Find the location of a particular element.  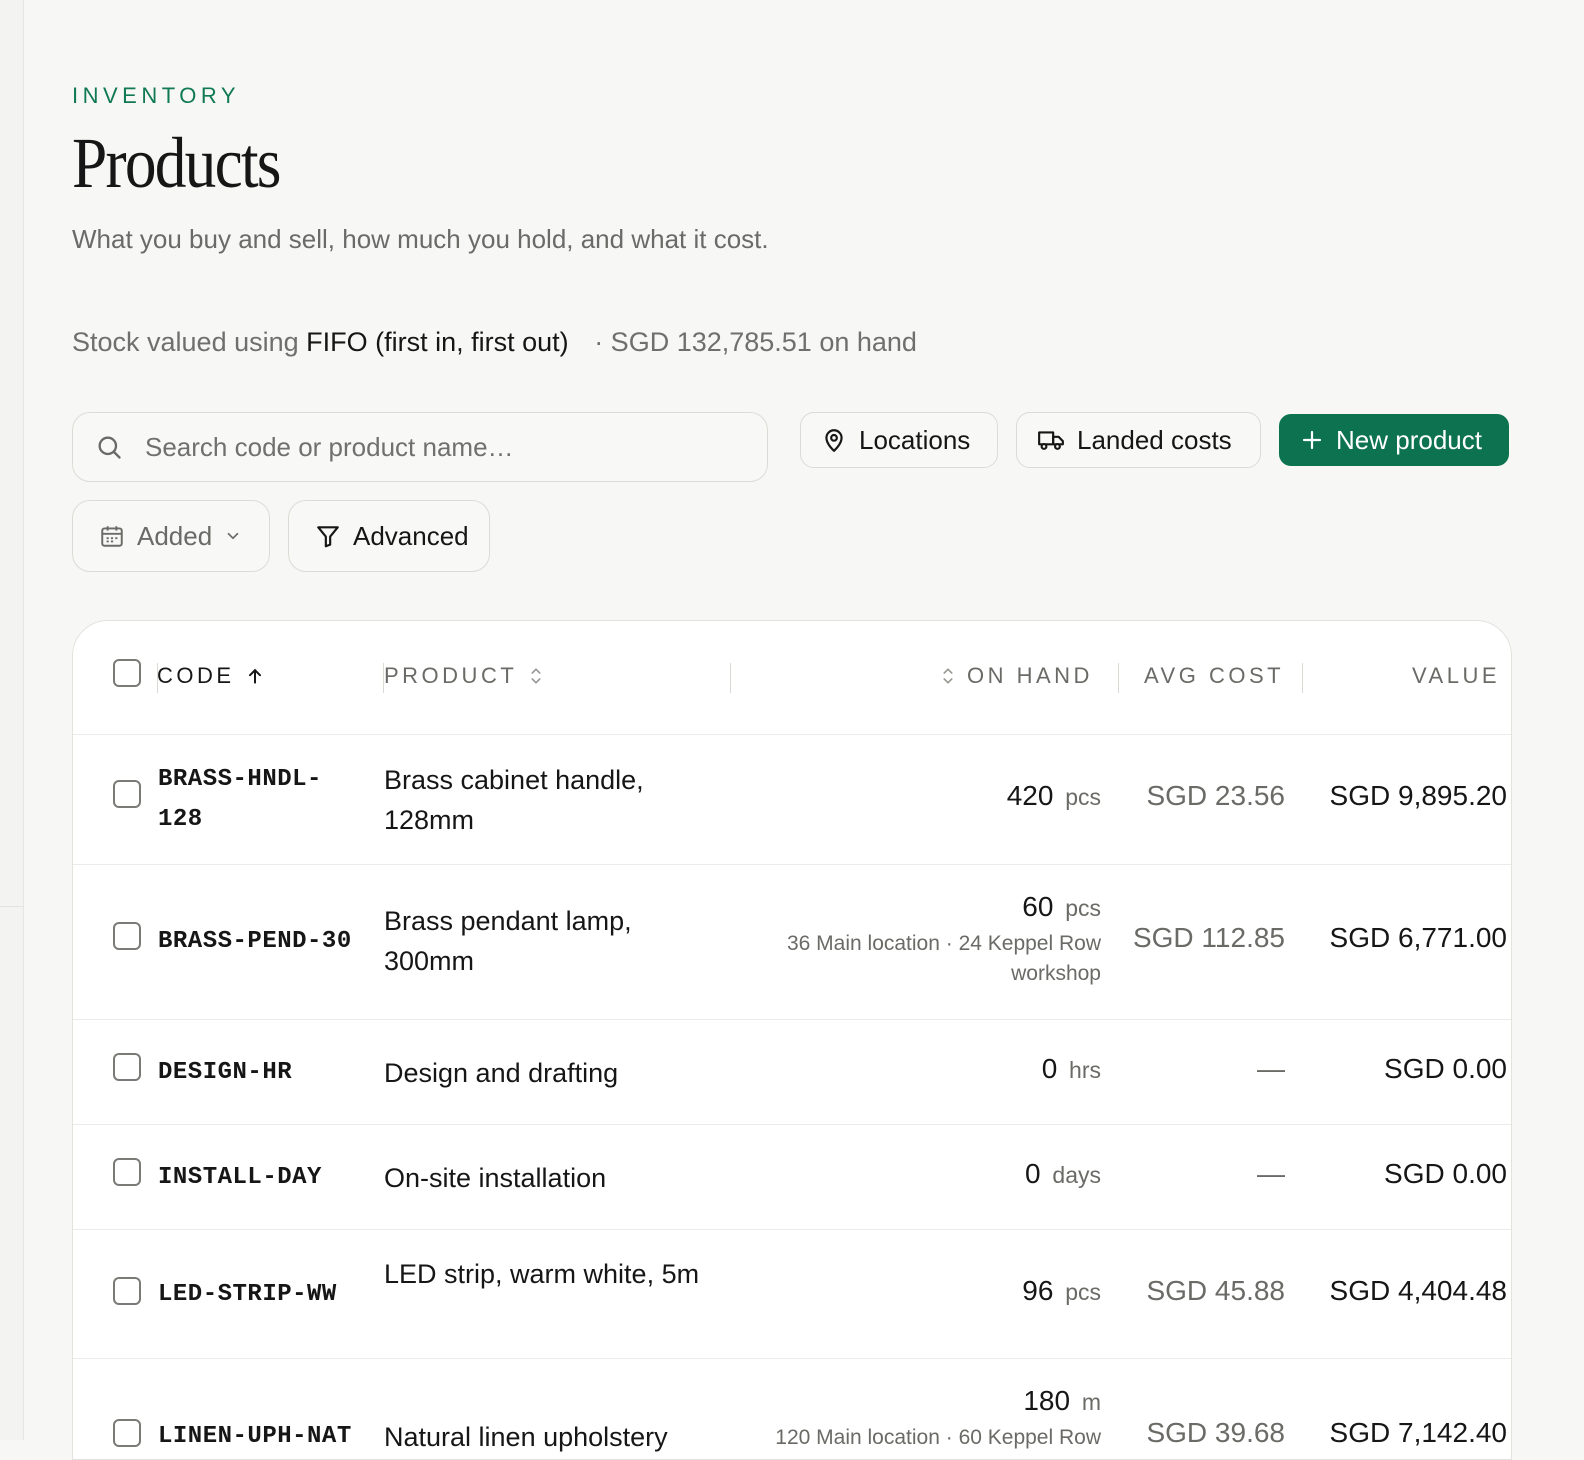

avg-cost: SGD 39.68 is located at coordinates (1215, 1432).